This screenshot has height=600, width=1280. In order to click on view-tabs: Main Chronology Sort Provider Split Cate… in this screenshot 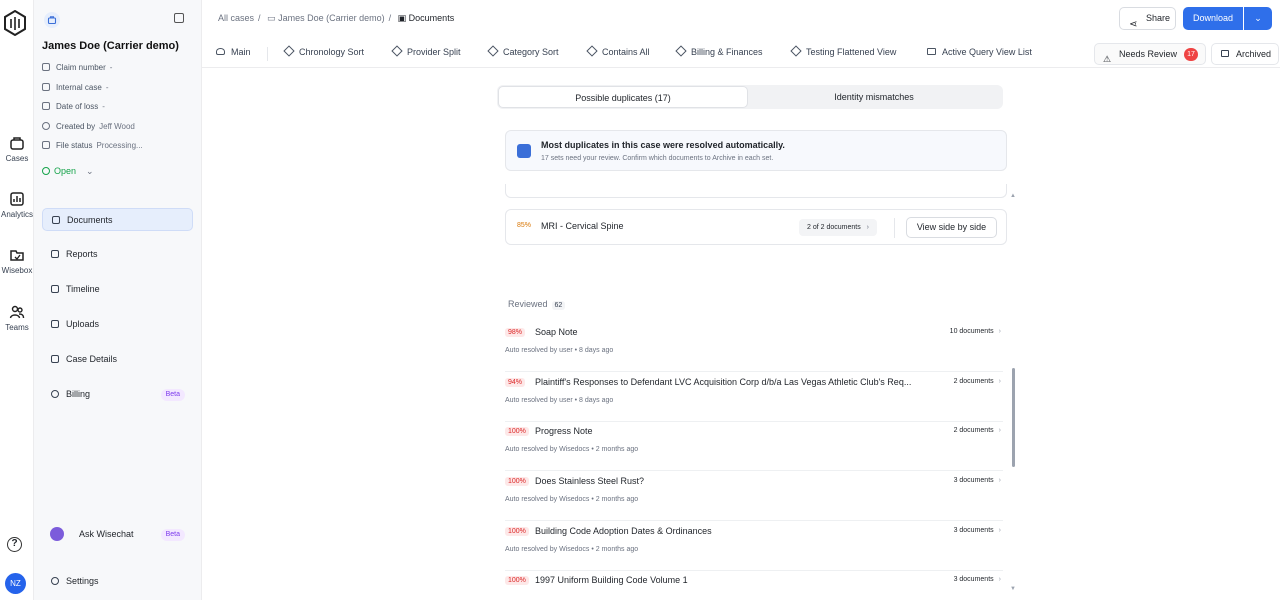, I will do `click(741, 54)`.